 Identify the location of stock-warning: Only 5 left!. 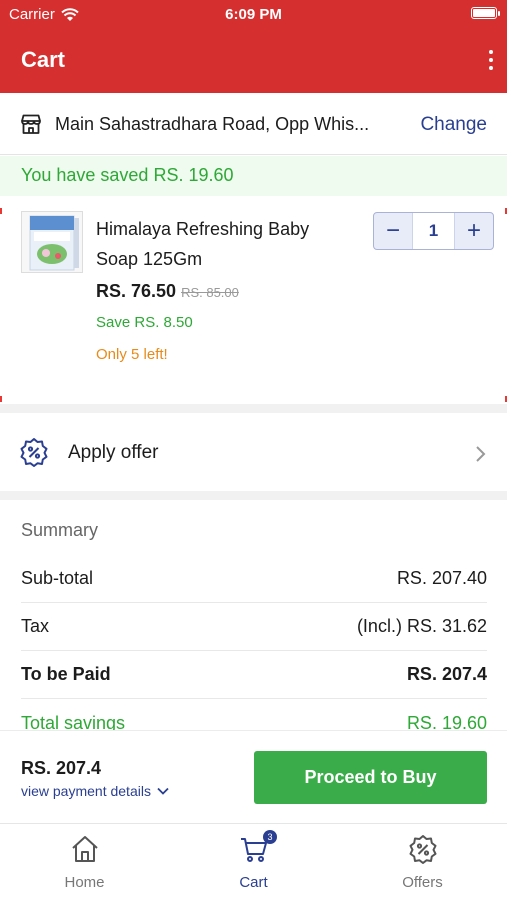
(132, 354).